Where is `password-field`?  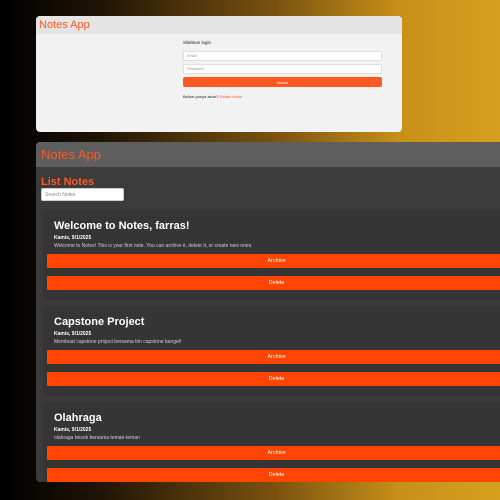
password-field is located at coordinates (282, 69).